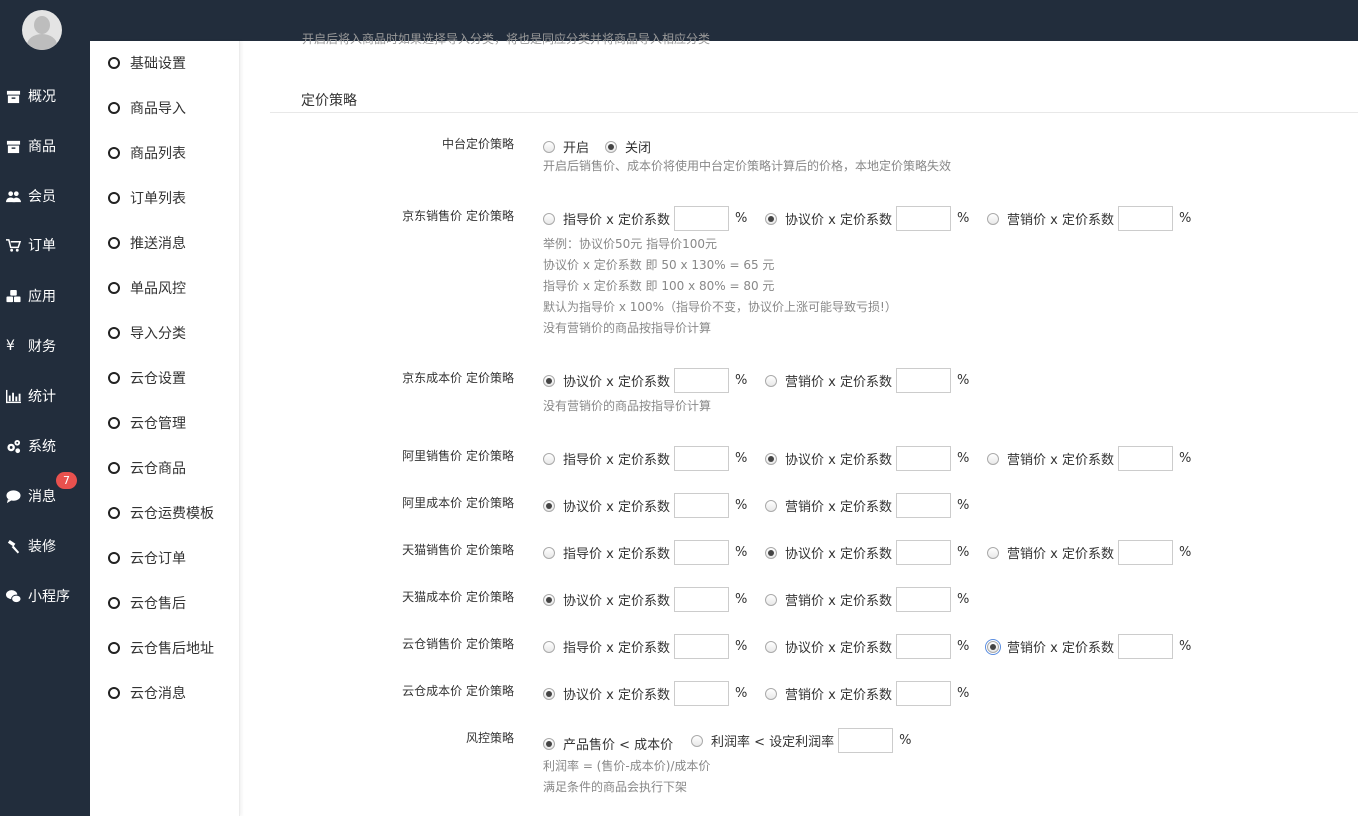 This screenshot has width=1358, height=816. What do you see at coordinates (645, 646) in the screenshot?
I see `cloud-sale-guide-option: 指导价 x 定价系数%` at bounding box center [645, 646].